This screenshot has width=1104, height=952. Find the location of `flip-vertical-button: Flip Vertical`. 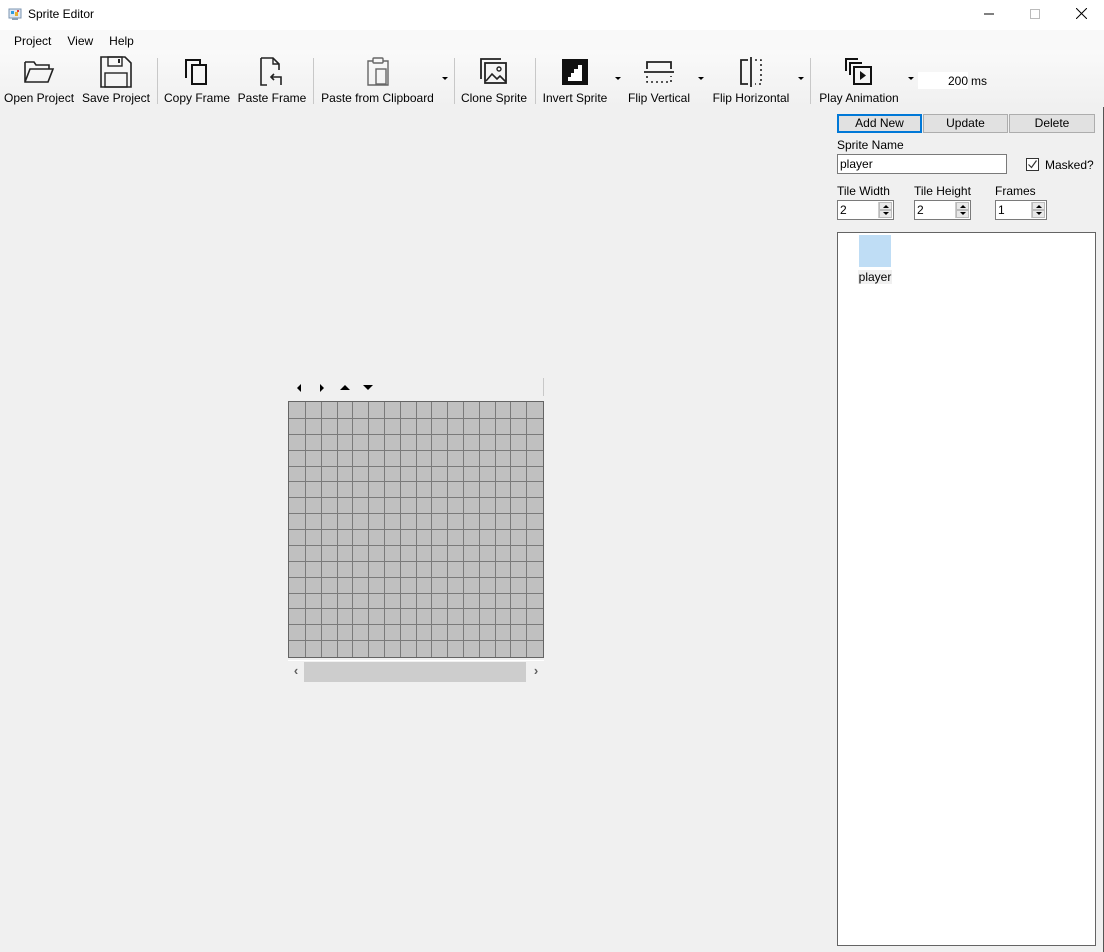

flip-vertical-button: Flip Vertical is located at coordinates (659, 81).